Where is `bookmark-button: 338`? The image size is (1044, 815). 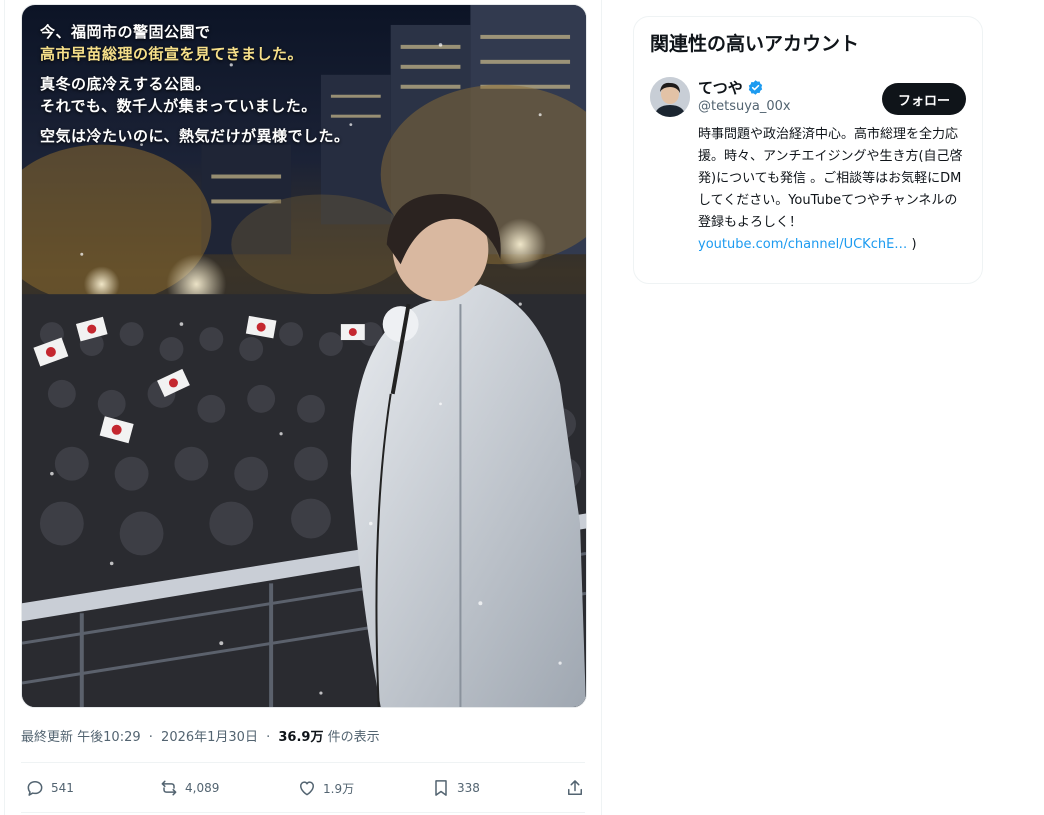
bookmark-button: 338 is located at coordinates (455, 788).